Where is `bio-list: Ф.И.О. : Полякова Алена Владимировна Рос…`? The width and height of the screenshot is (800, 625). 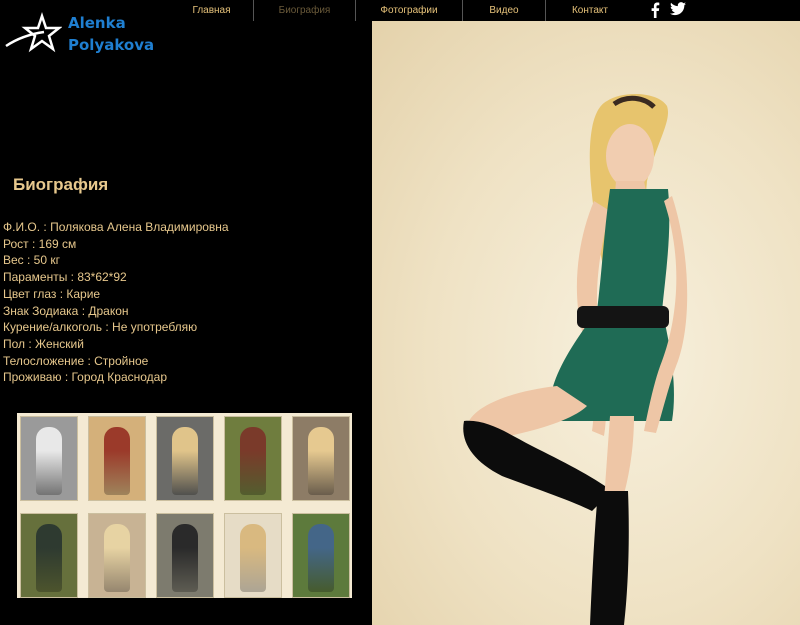 bio-list: Ф.И.О. : Полякова Алена Владимировна Рос… is located at coordinates (116, 302).